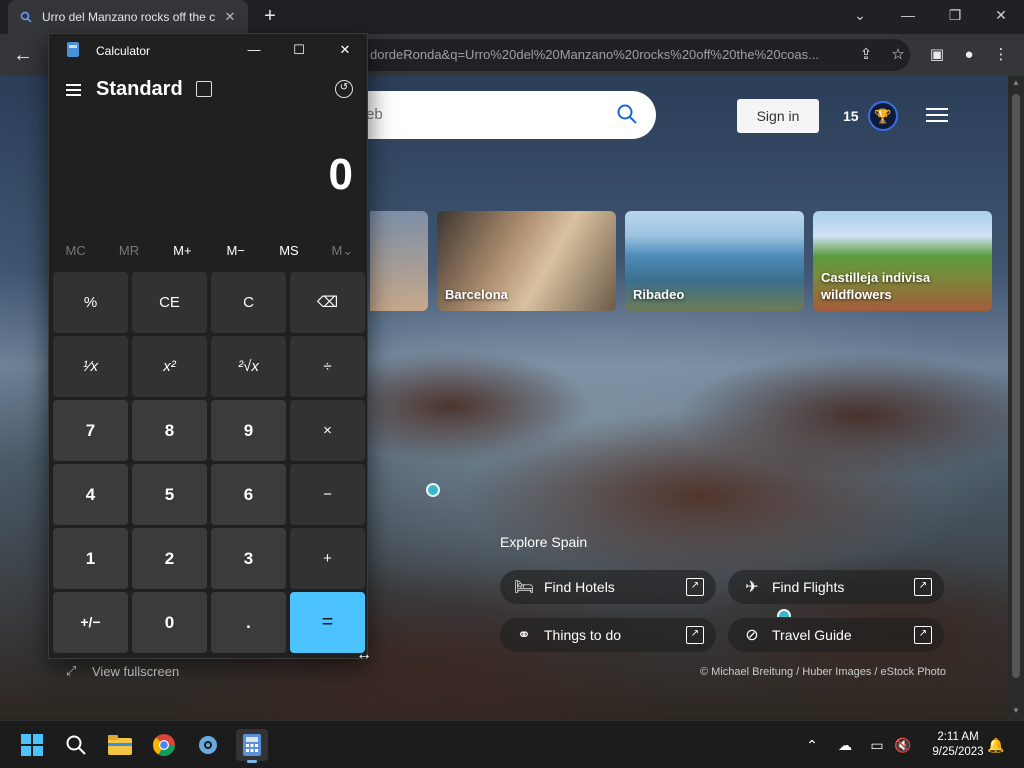 The width and height of the screenshot is (1024, 768). Describe the element at coordinates (476, 294) in the screenshot. I see `card-label: Barcelona` at that location.